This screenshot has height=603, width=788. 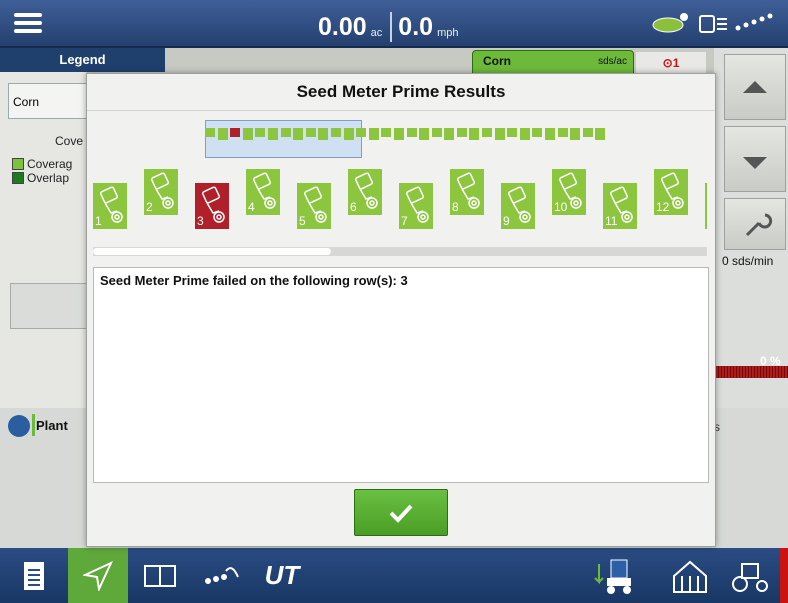 What do you see at coordinates (400, 251) in the screenshot?
I see `rows-scrollbar` at bounding box center [400, 251].